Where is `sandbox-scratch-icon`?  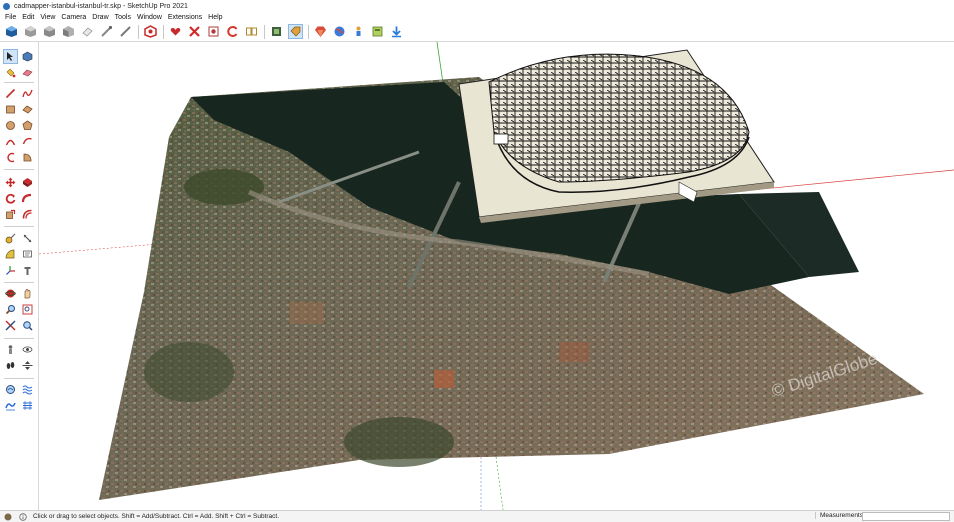 sandbox-scratch-icon is located at coordinates (27, 389).